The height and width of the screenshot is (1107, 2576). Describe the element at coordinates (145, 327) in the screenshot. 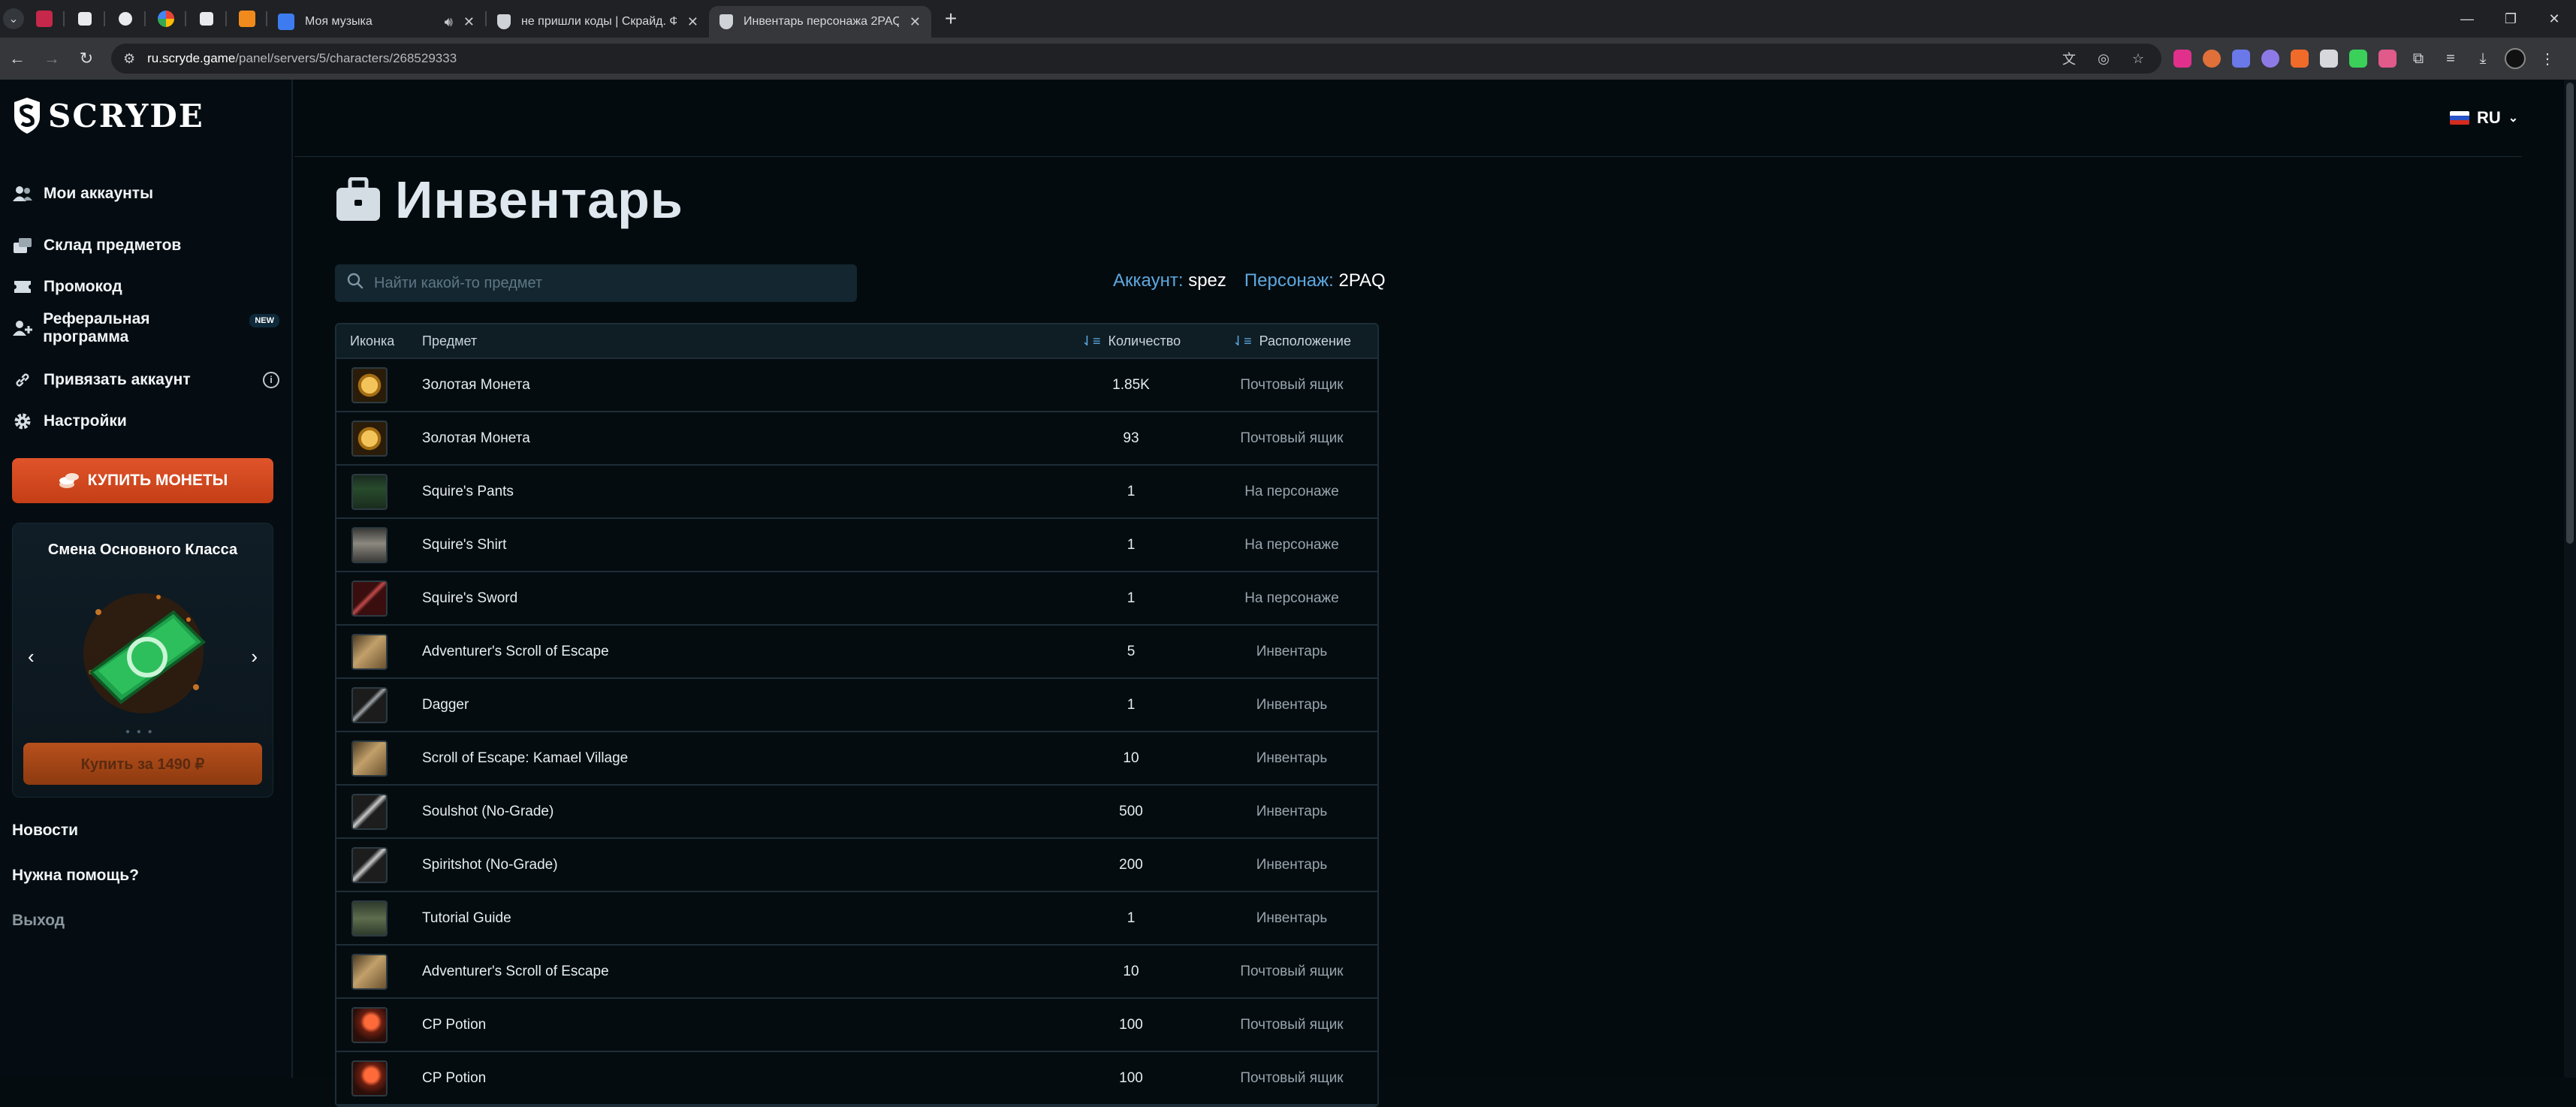

I see `sidebar-item-referral: Реферальная программа NEW` at that location.